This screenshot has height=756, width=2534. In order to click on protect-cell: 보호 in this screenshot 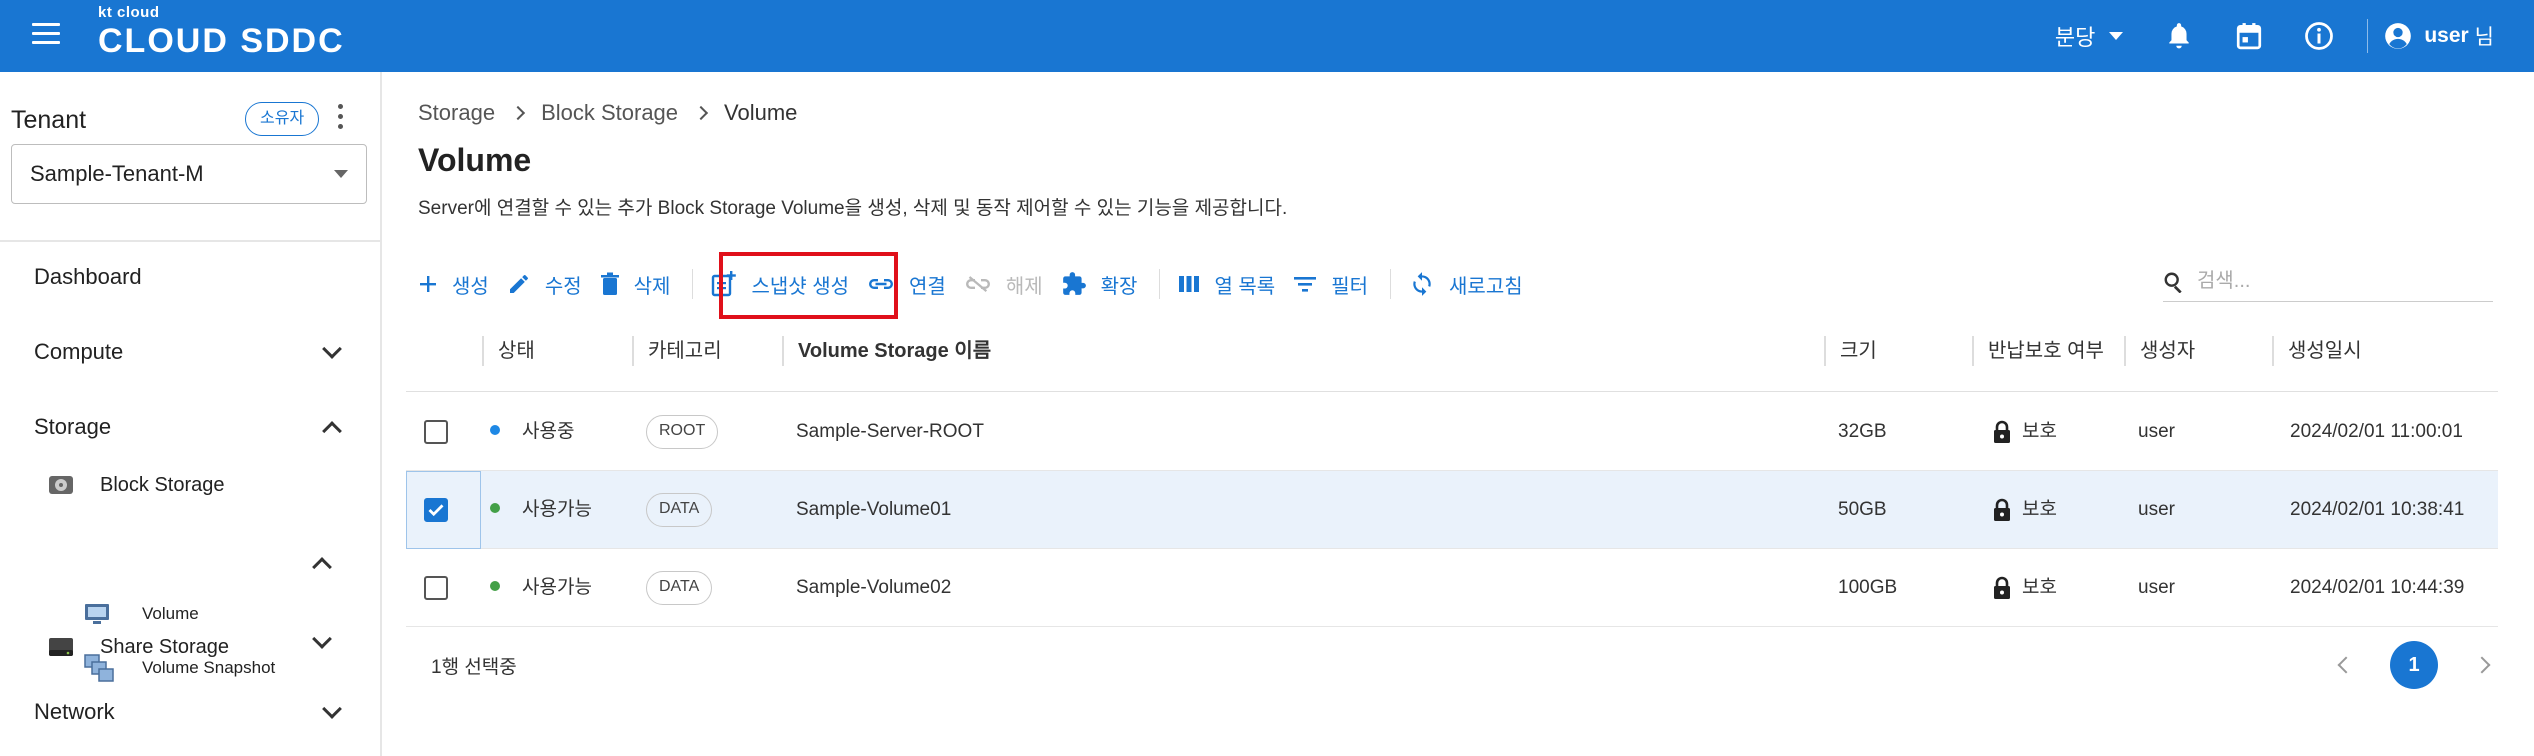, I will do `click(2024, 588)`.